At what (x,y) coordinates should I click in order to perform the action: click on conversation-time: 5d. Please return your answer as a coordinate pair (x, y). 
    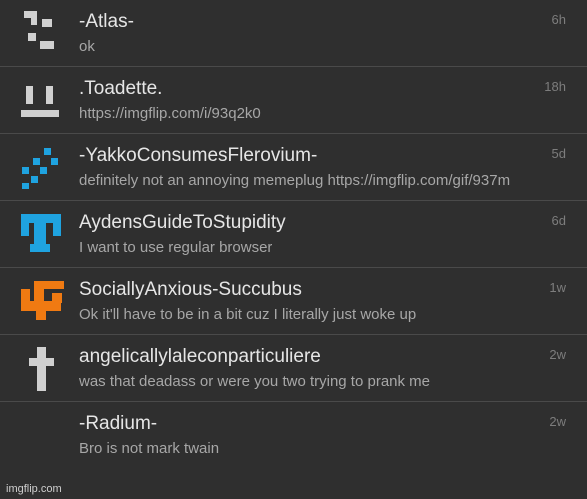
    Looking at the image, I should click on (558, 153).